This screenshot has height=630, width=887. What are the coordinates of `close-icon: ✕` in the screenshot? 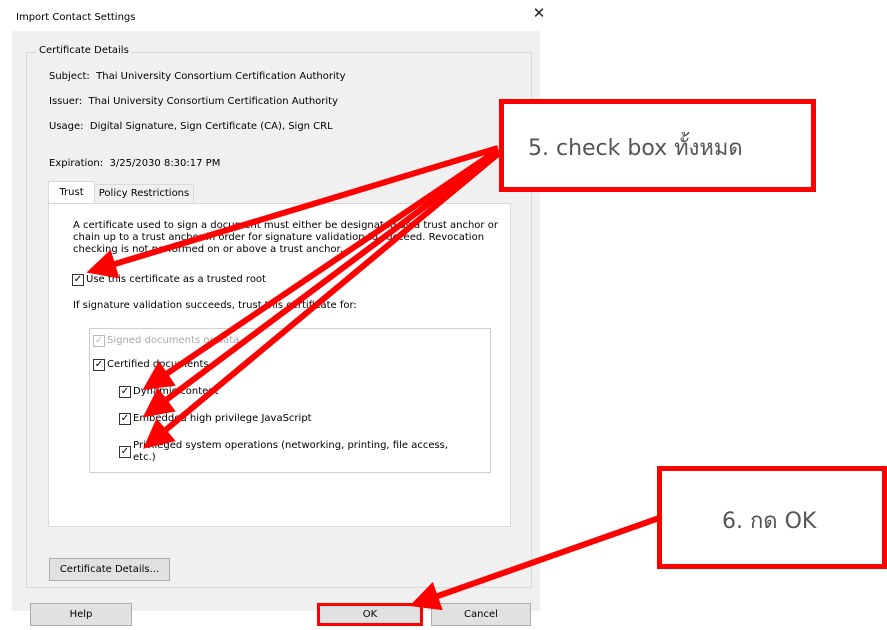 It's located at (539, 13).